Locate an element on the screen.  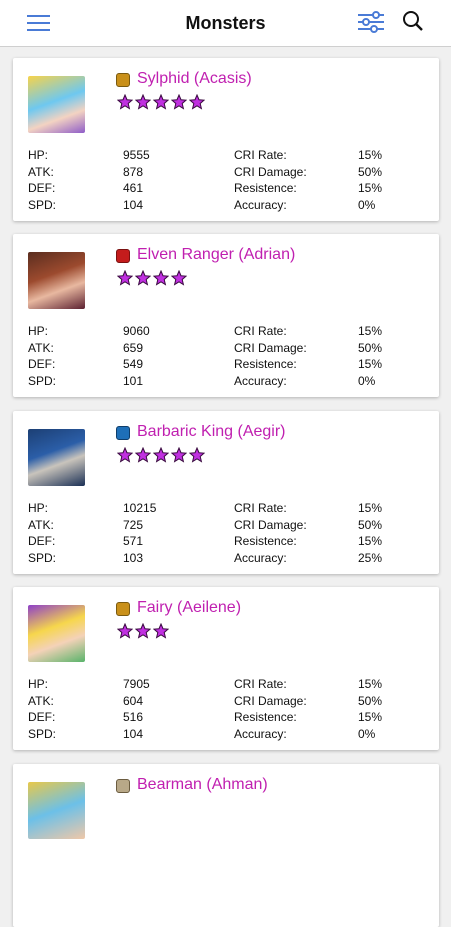
stat-row: SPD: 103 Accuracy: 25% is located at coordinates (228, 559).